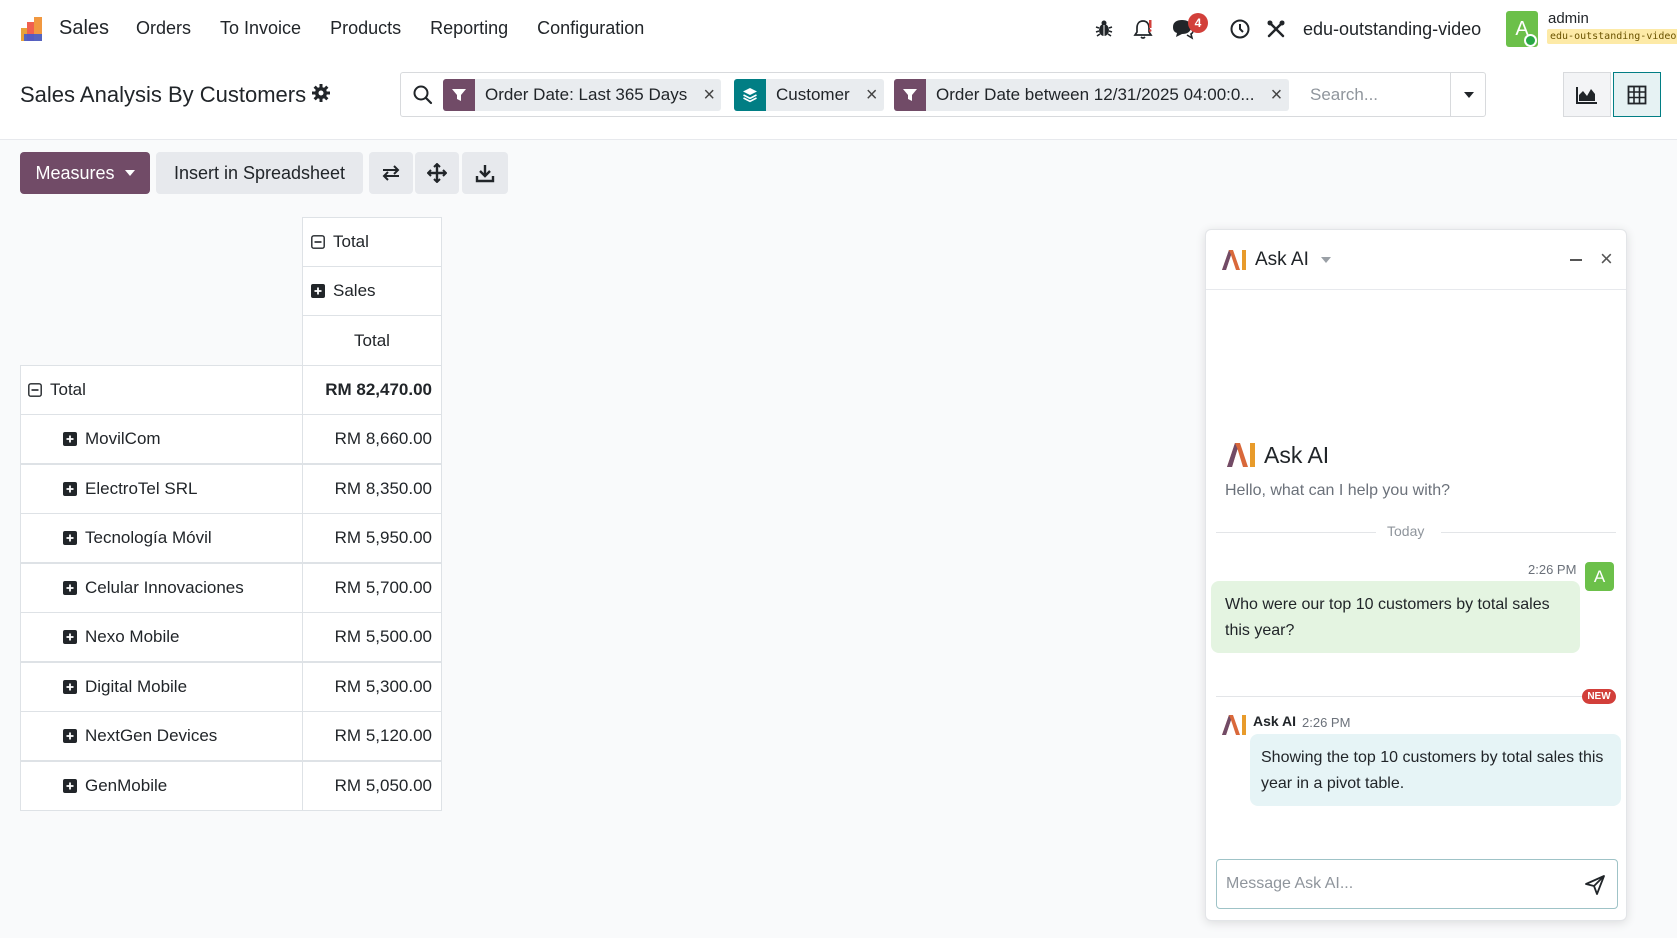  Describe the element at coordinates (1240, 29) in the screenshot. I see `activity-clock-icon` at that location.